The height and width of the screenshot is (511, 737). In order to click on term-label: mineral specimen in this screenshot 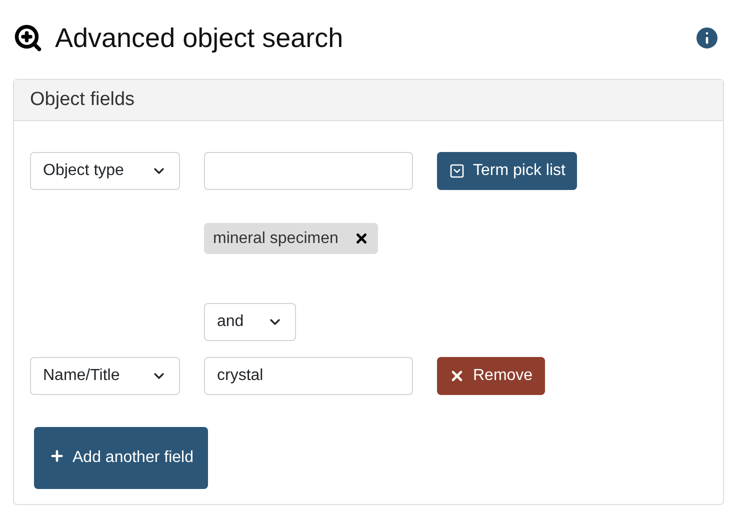, I will do `click(275, 238)`.